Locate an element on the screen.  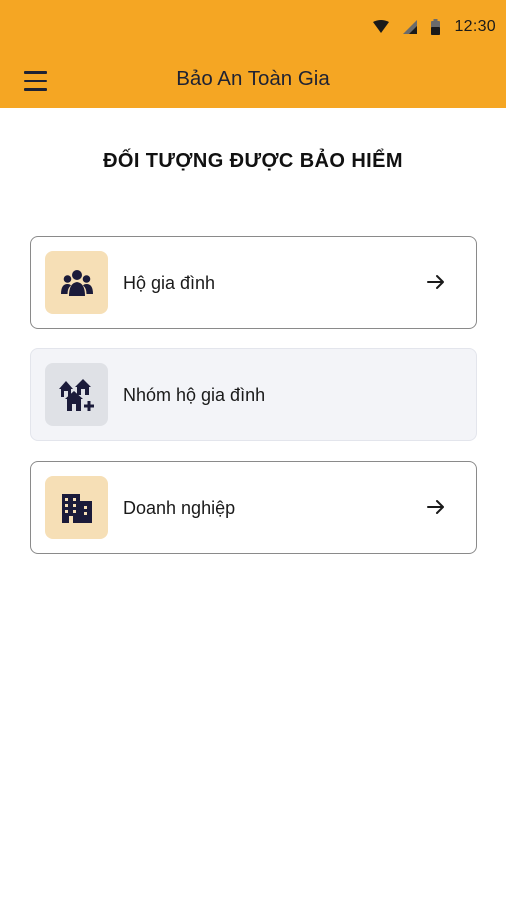
option-household-group: Nhóm hộ gia đình is located at coordinates (253, 394).